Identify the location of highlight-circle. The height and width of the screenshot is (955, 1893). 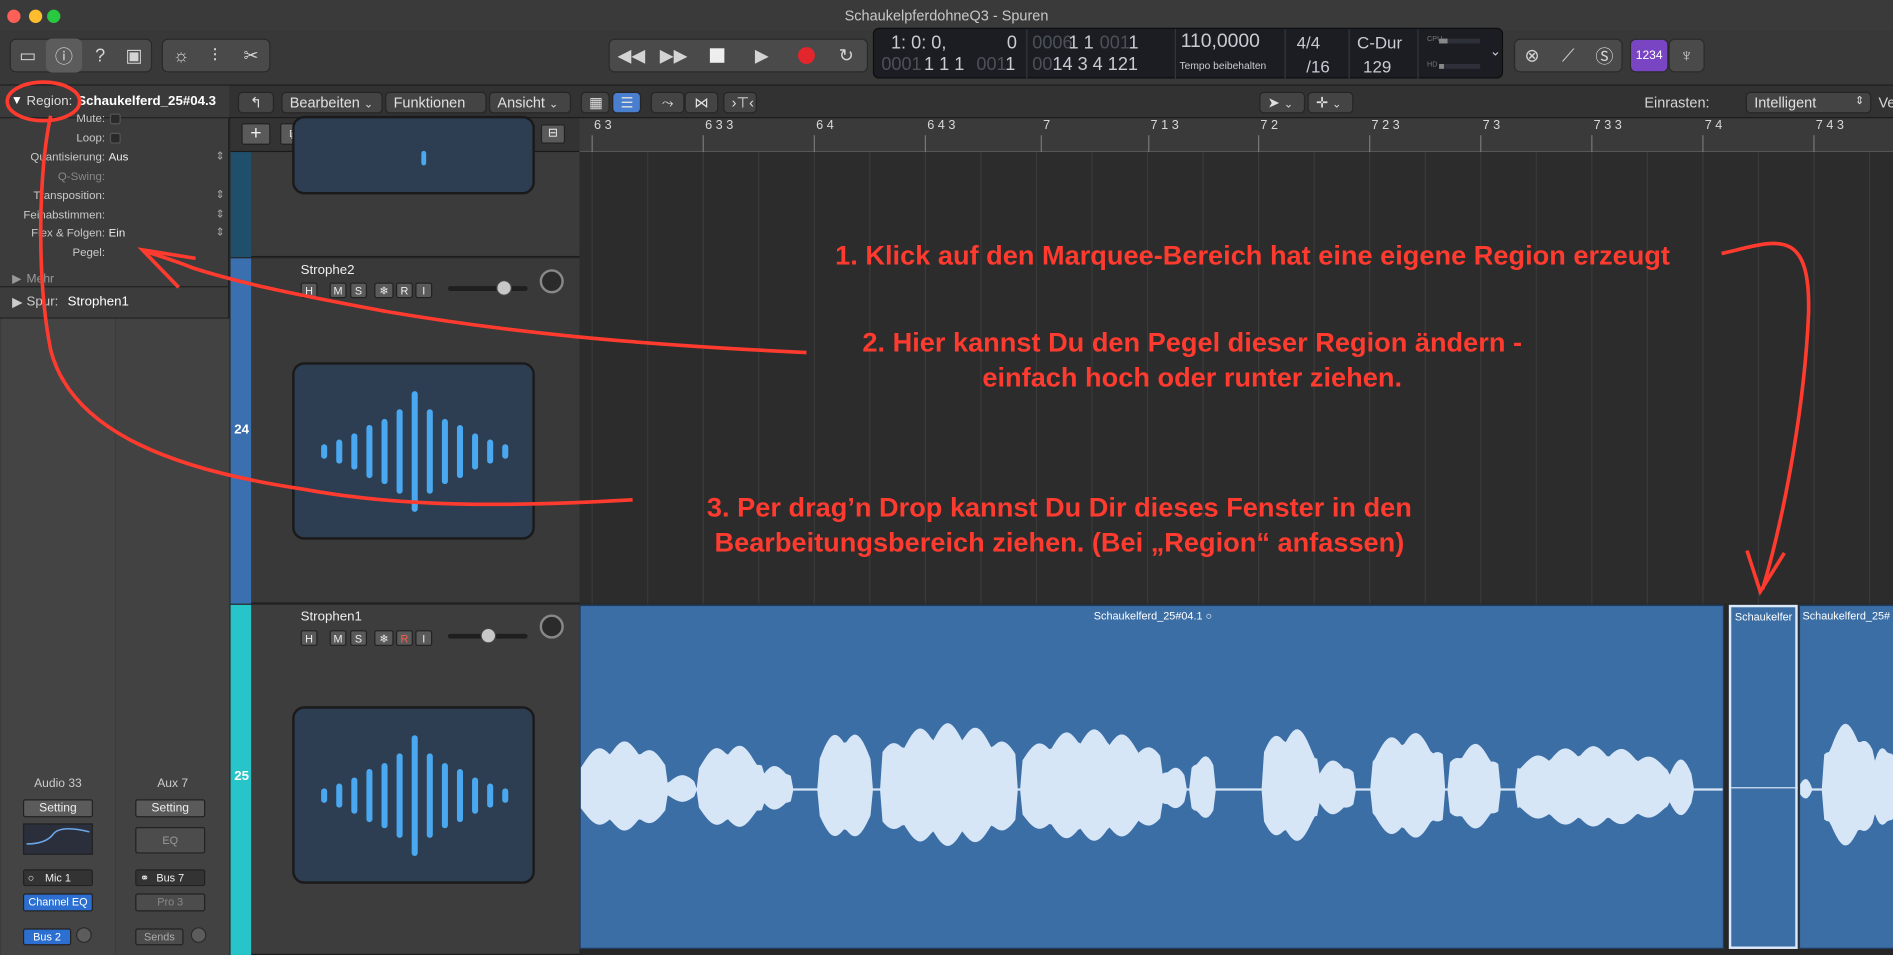
(43, 101).